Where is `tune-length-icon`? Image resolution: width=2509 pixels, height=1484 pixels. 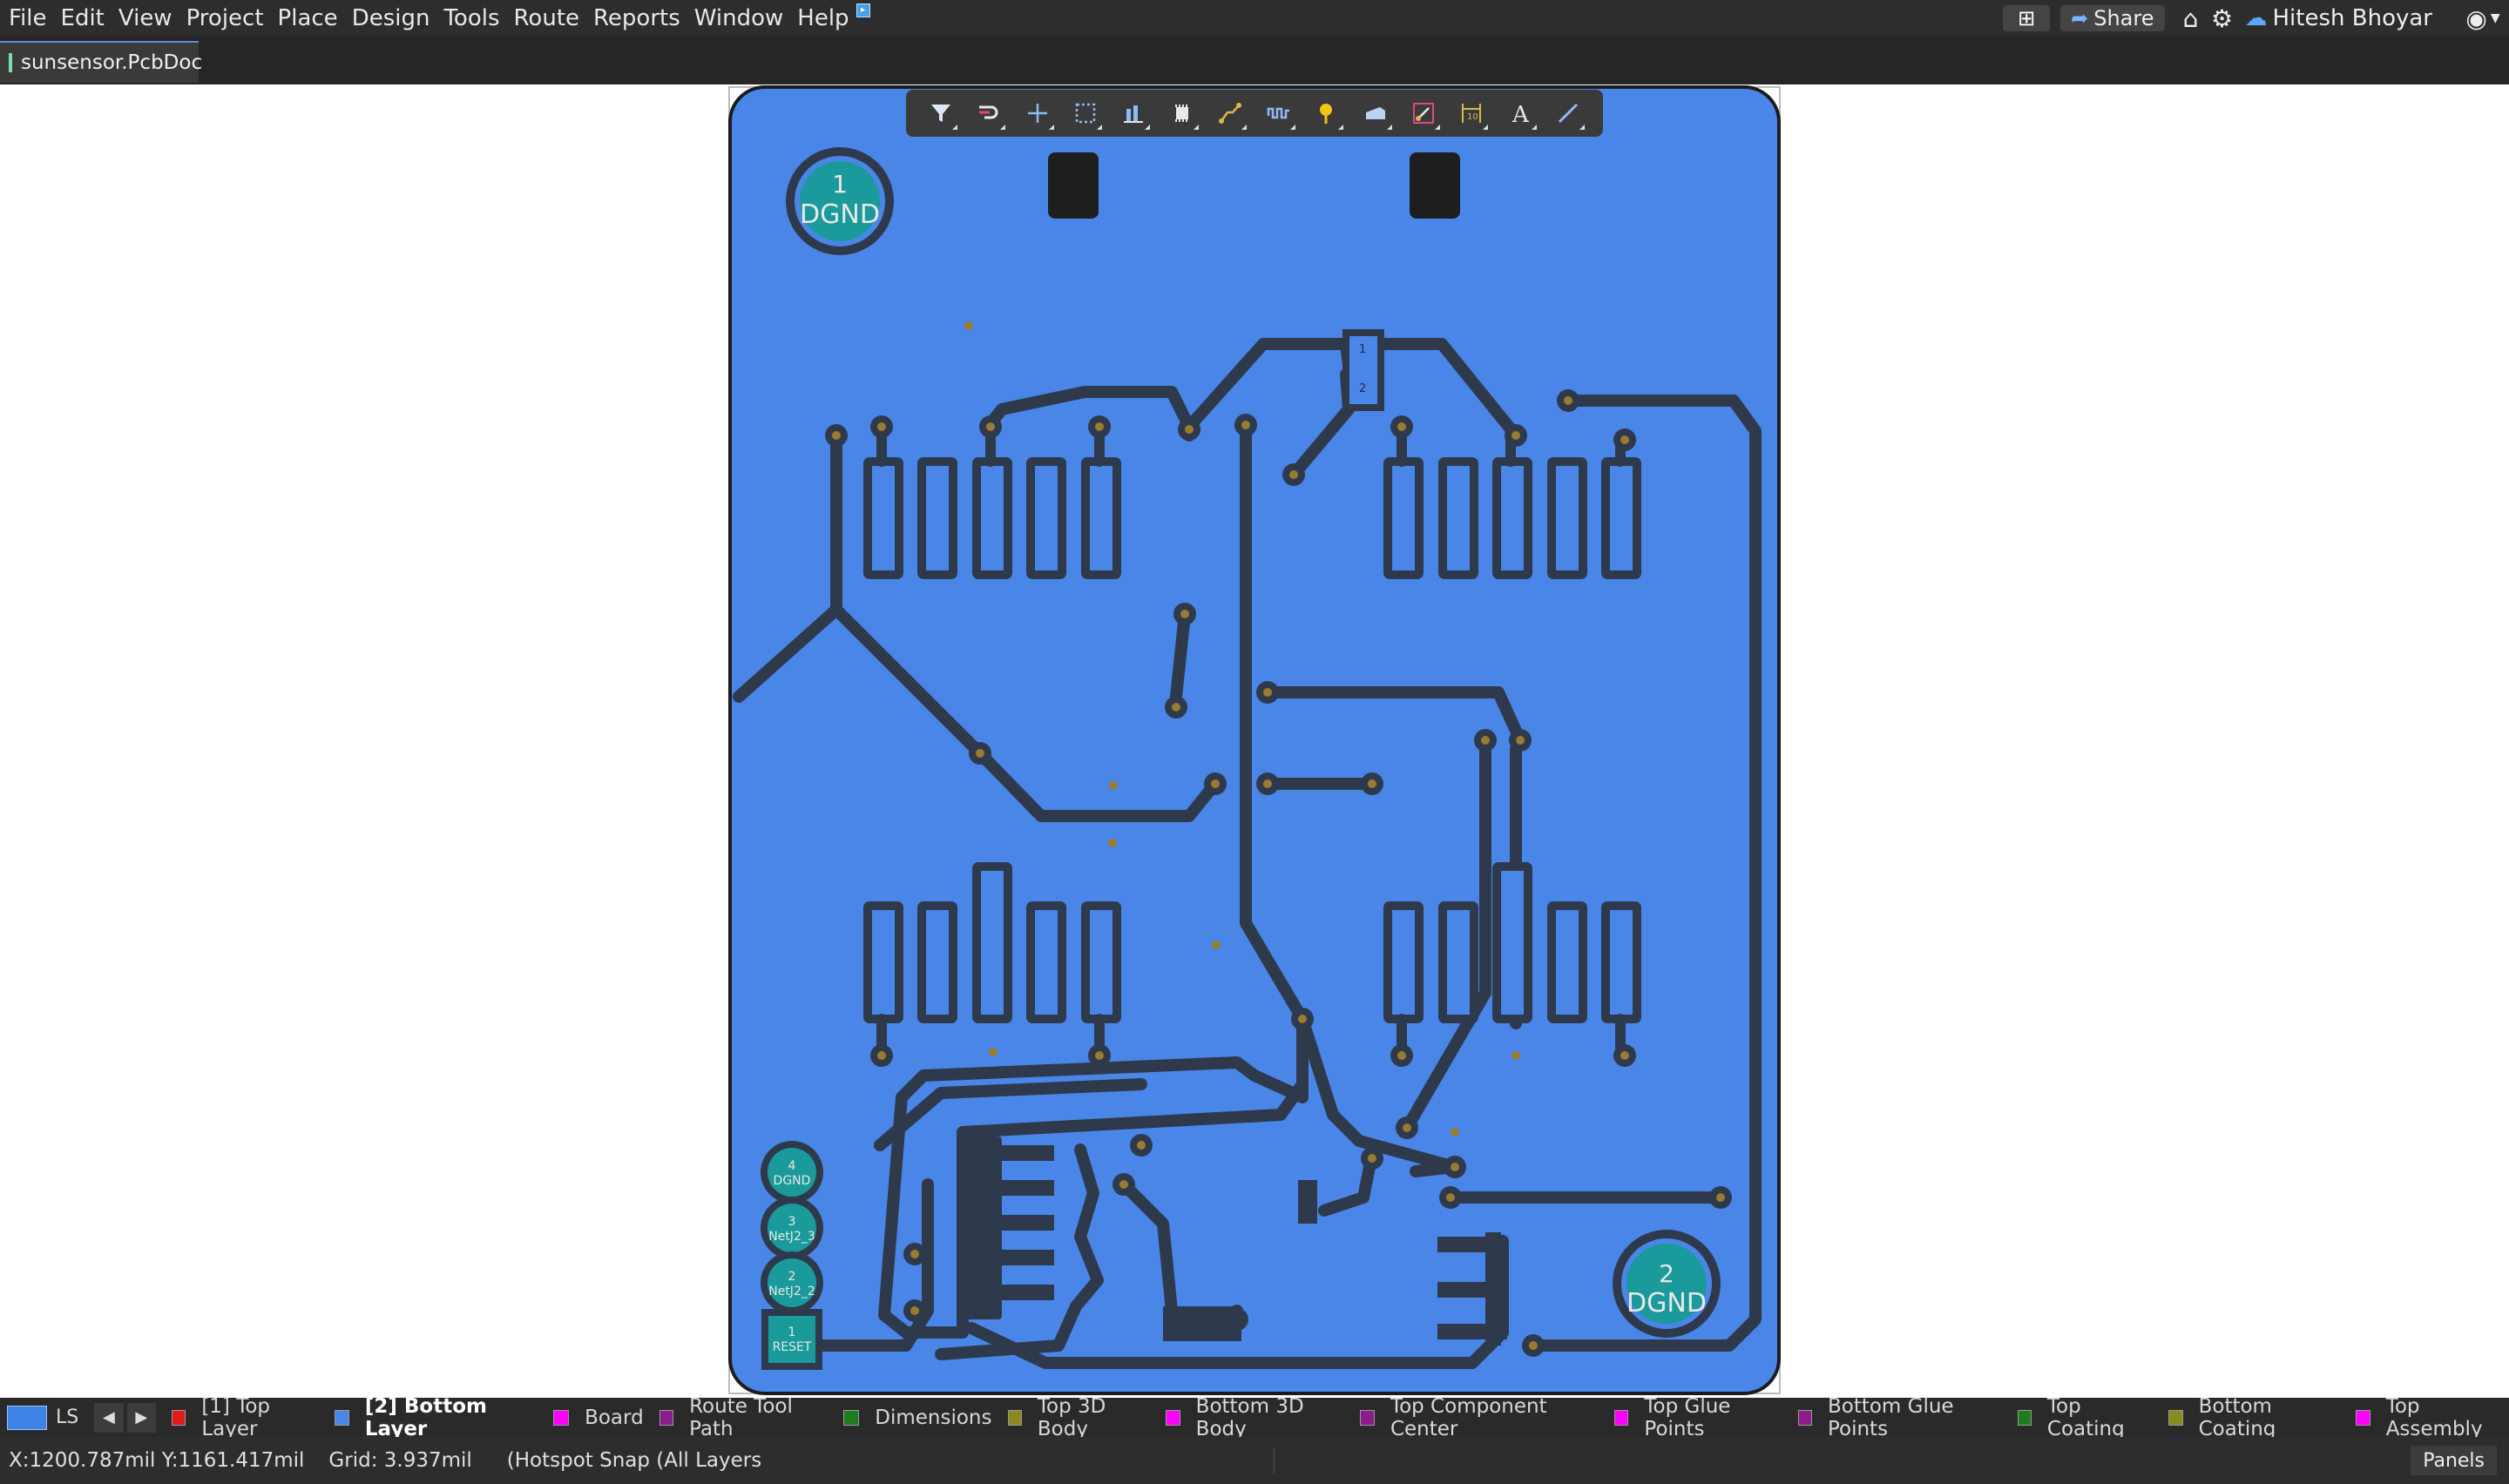
tune-length-icon is located at coordinates (1278, 113).